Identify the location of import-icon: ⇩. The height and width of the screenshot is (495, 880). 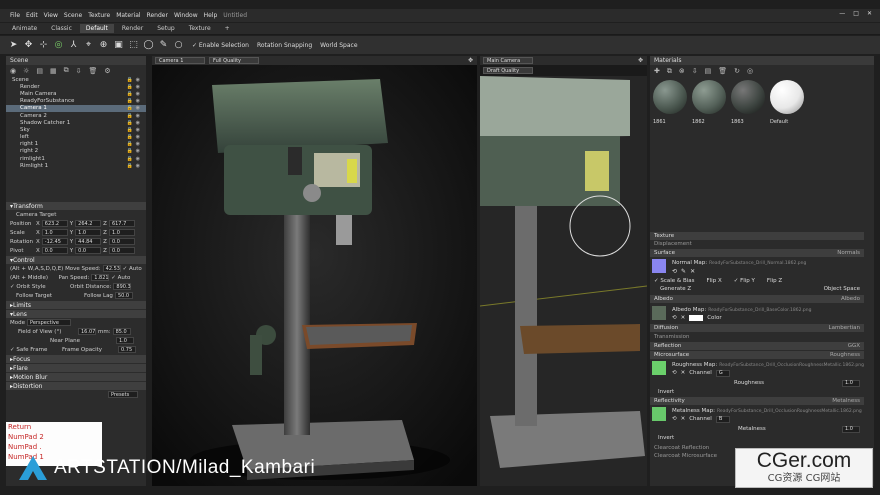
(79, 71).